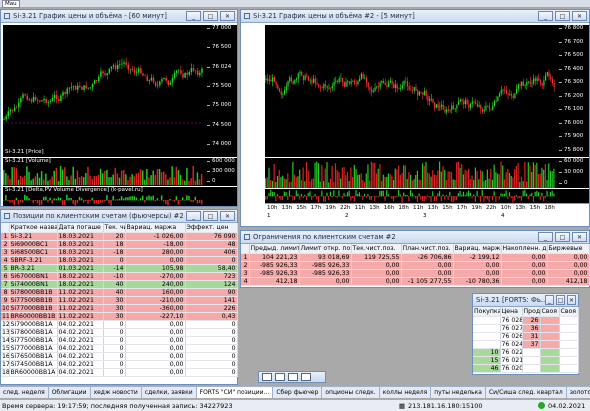 The image size is (590, 411). I want to click on table-row: 9 Si77500BB1B 11.02.2021 30 -210,00 141, so click(119, 300).